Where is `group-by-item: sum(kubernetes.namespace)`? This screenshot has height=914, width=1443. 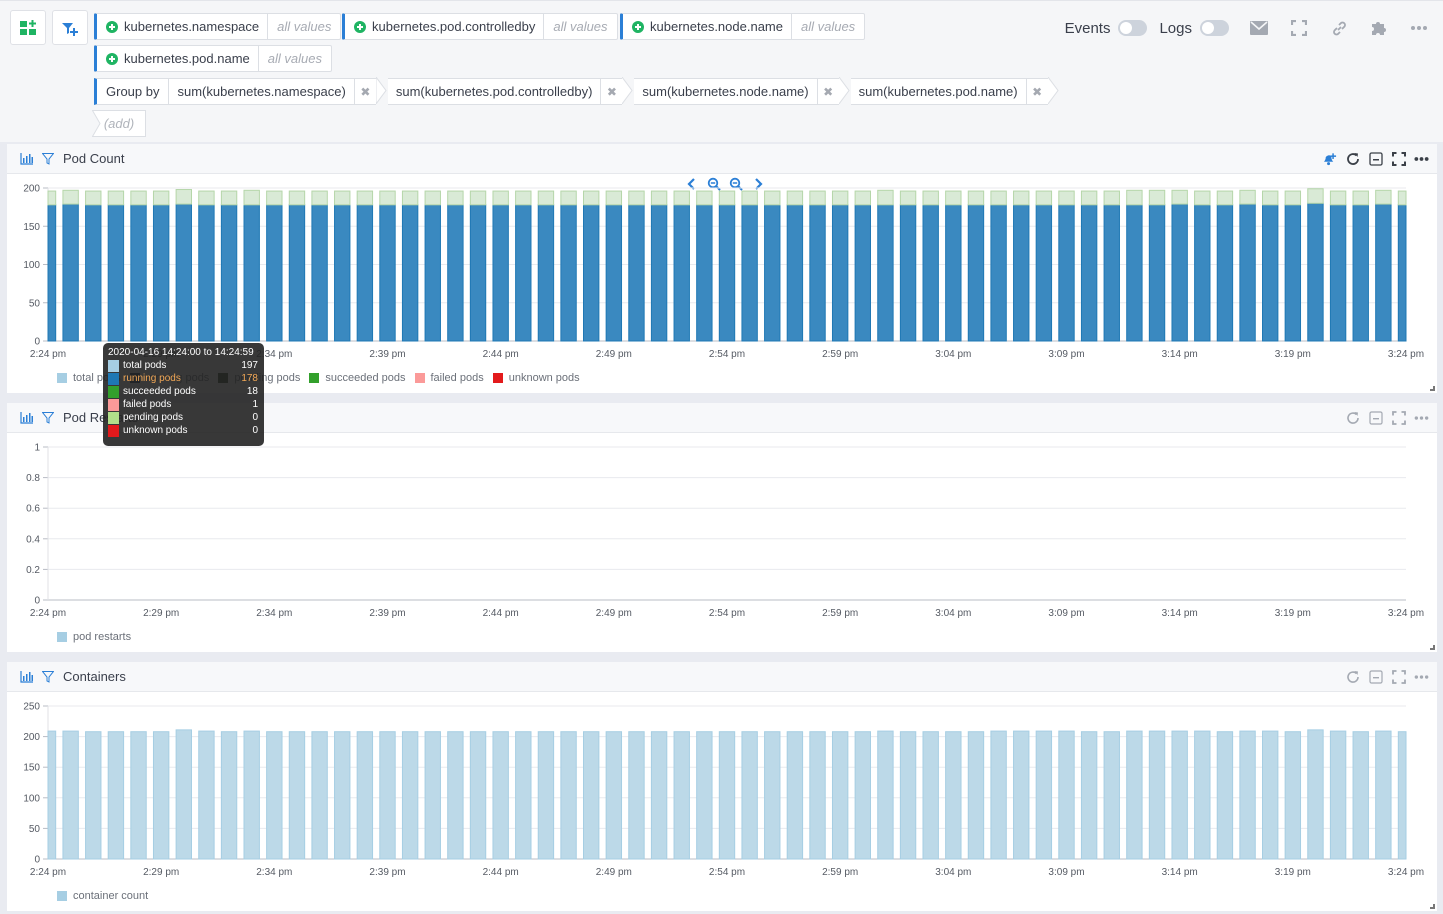
group-by-item: sum(kubernetes.namespace) is located at coordinates (261, 91).